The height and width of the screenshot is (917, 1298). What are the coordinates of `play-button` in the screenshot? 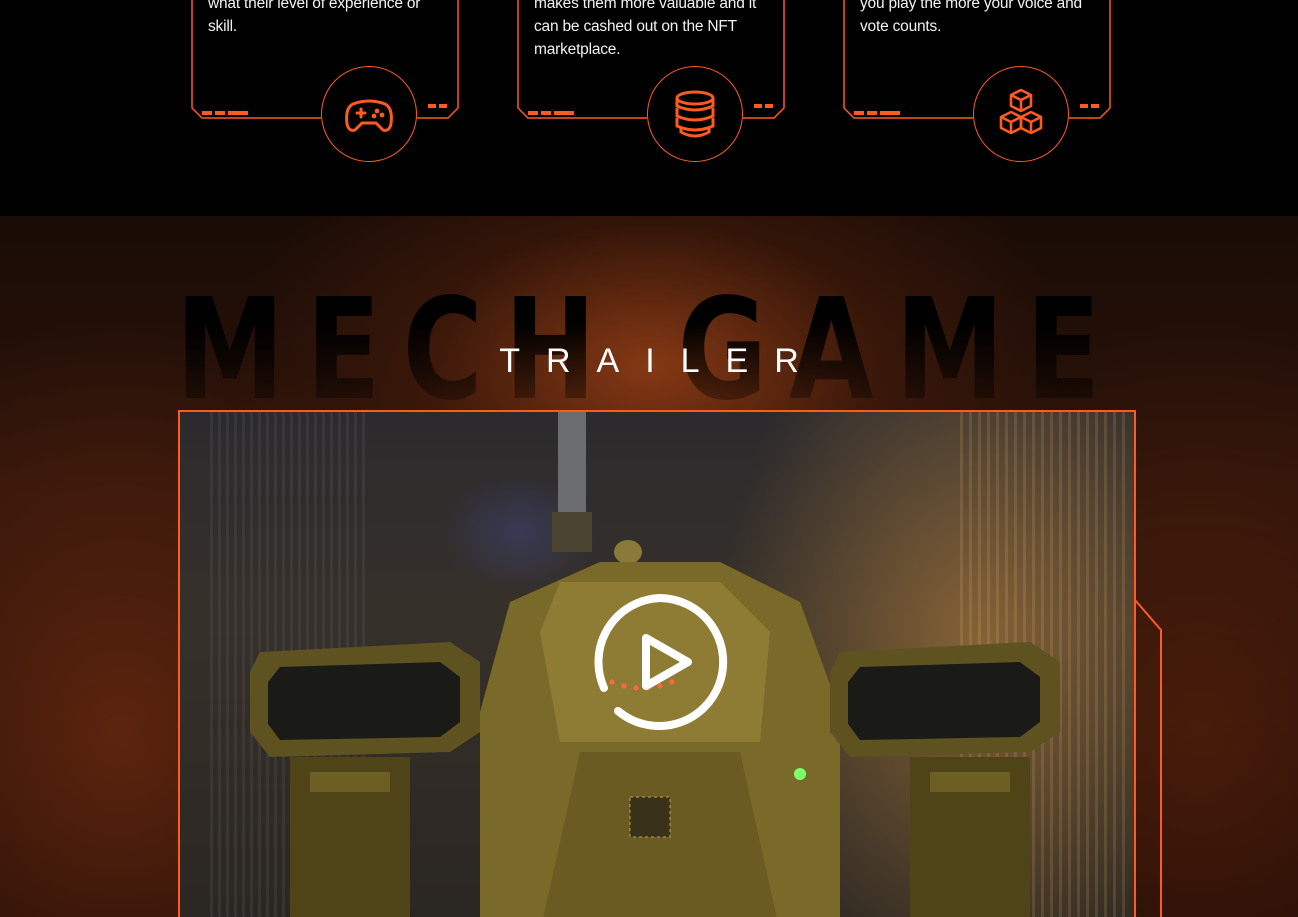 It's located at (660, 662).